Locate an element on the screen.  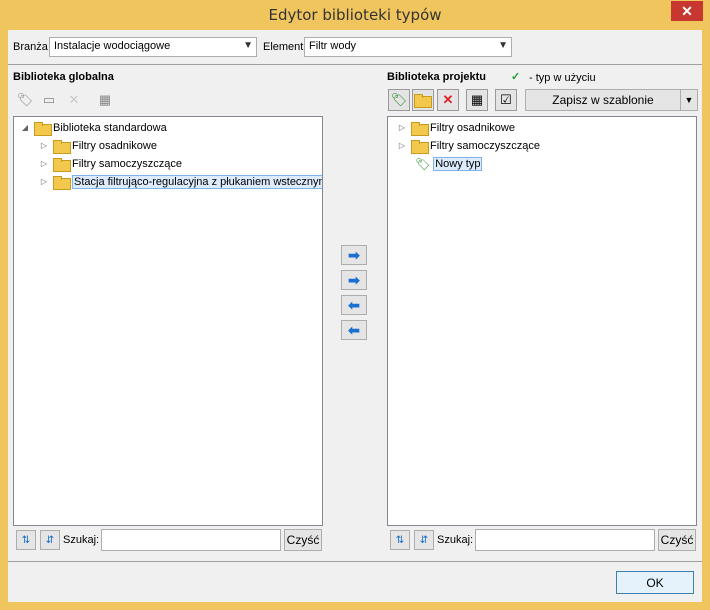
global-library-heading: Biblioteka globalna is located at coordinates (63, 77).